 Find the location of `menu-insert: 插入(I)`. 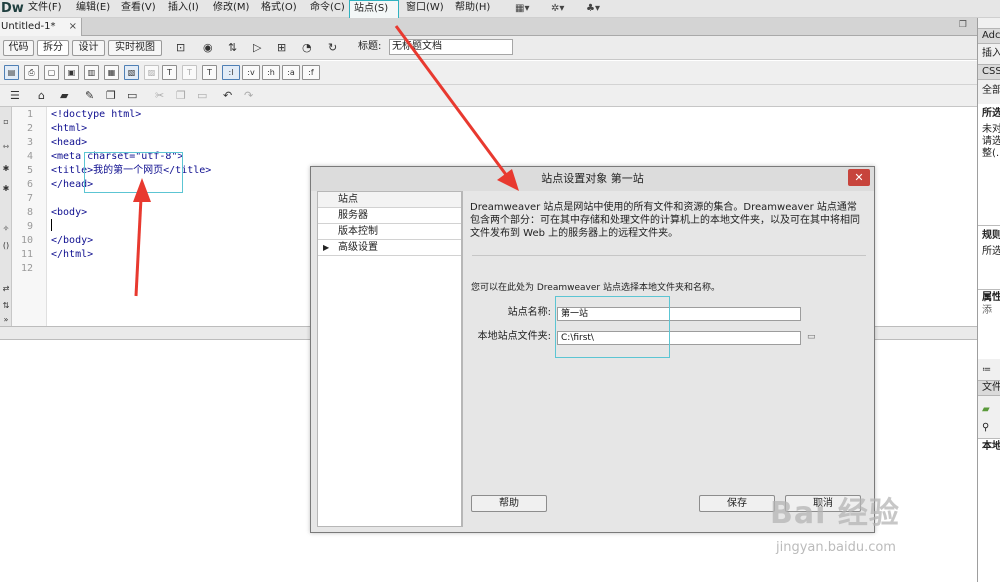

menu-insert: 插入(I) is located at coordinates (183, 9).